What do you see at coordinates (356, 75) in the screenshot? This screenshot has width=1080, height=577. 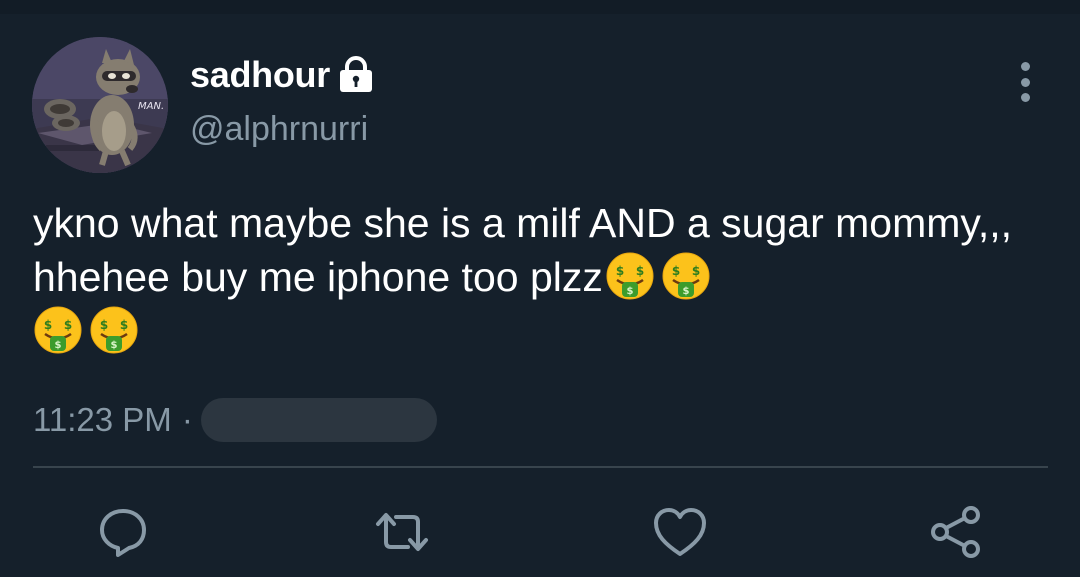 I see `lock-icon` at bounding box center [356, 75].